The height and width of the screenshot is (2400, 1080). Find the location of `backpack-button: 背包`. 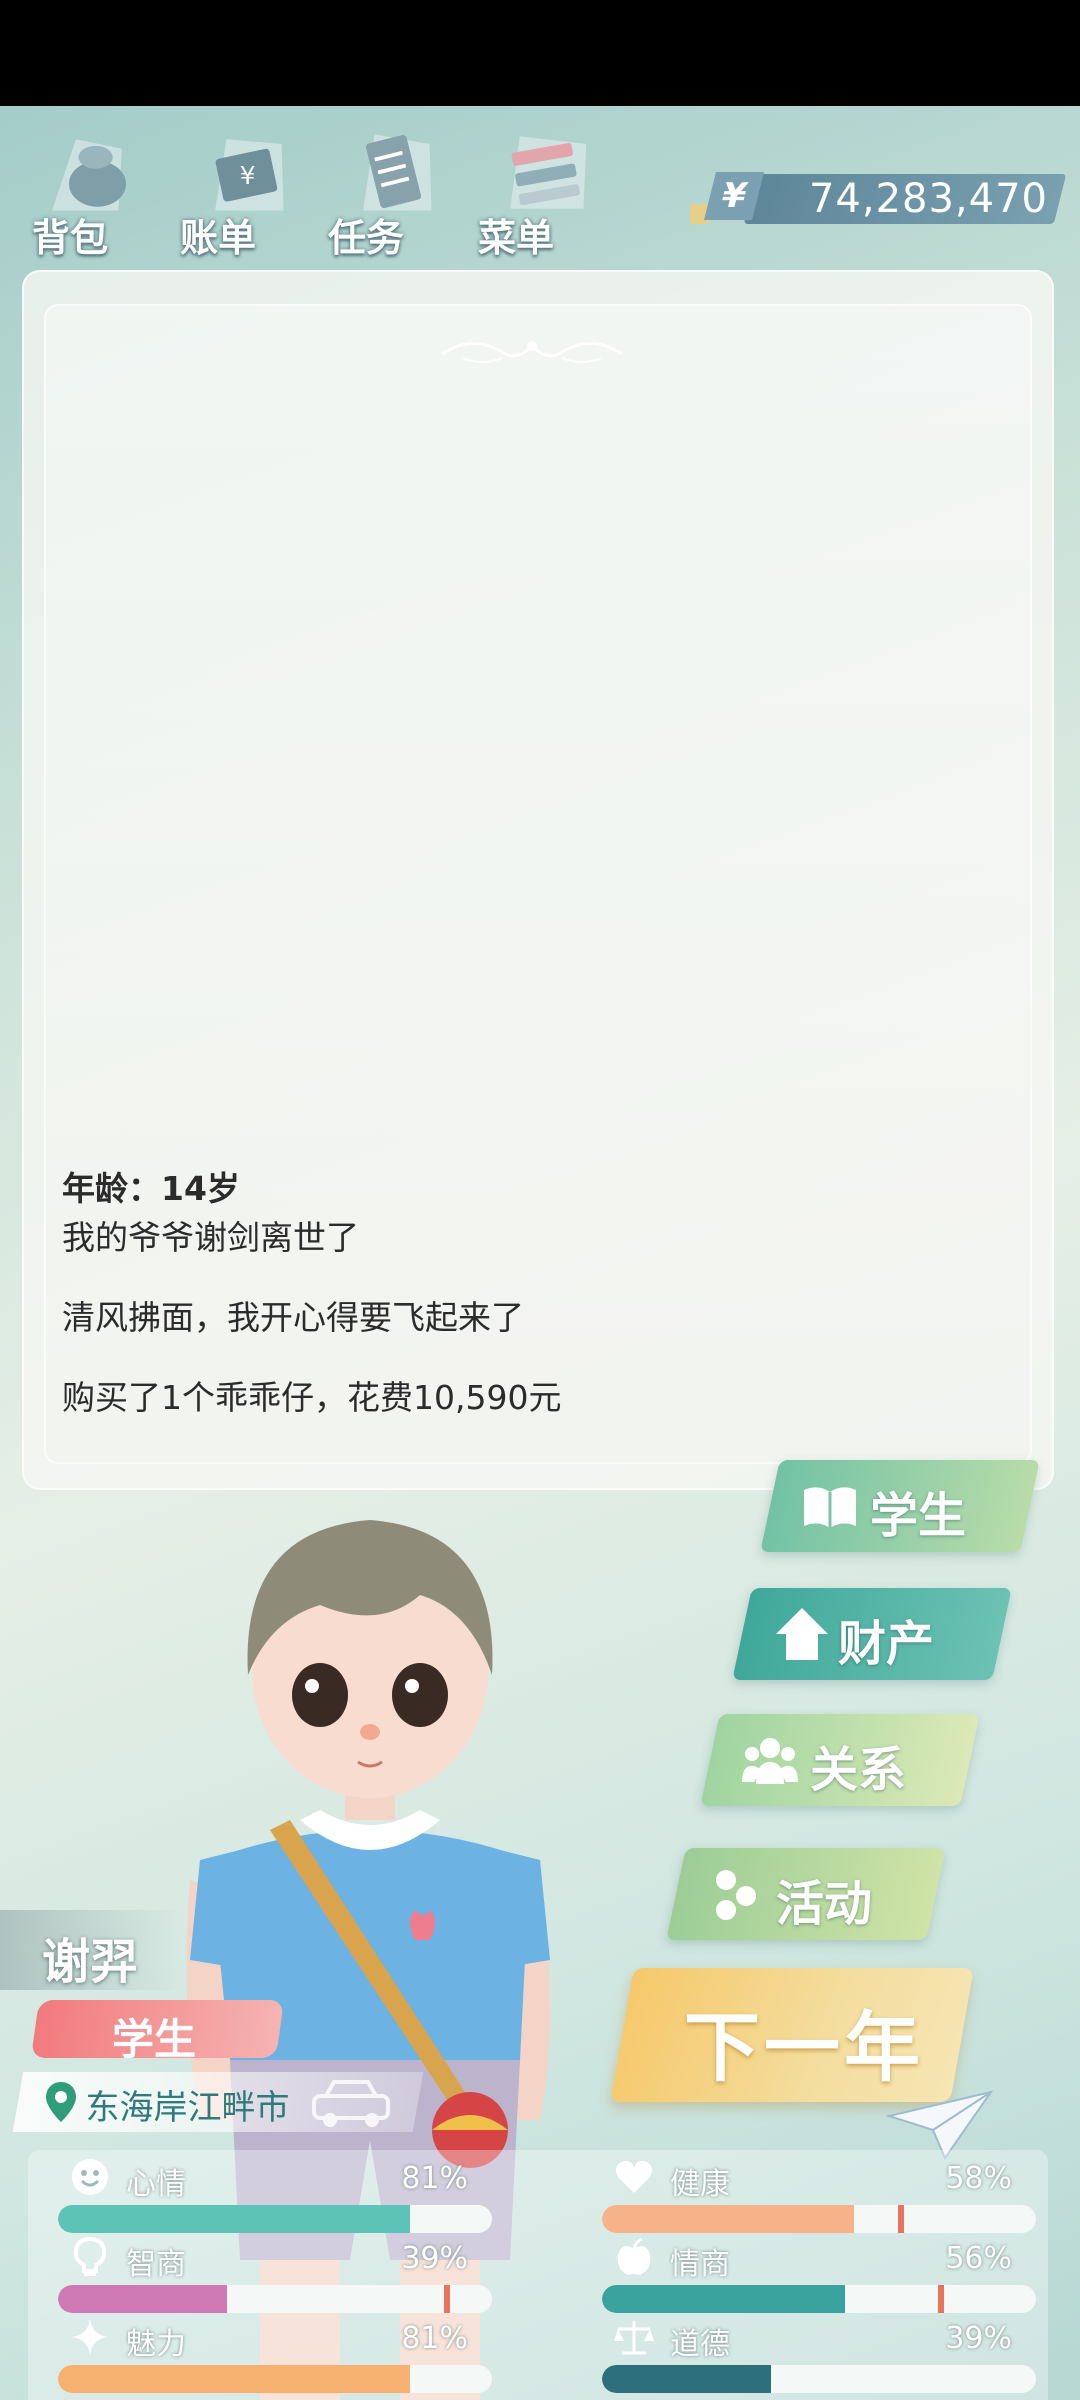

backpack-button: 背包 is located at coordinates (90, 190).